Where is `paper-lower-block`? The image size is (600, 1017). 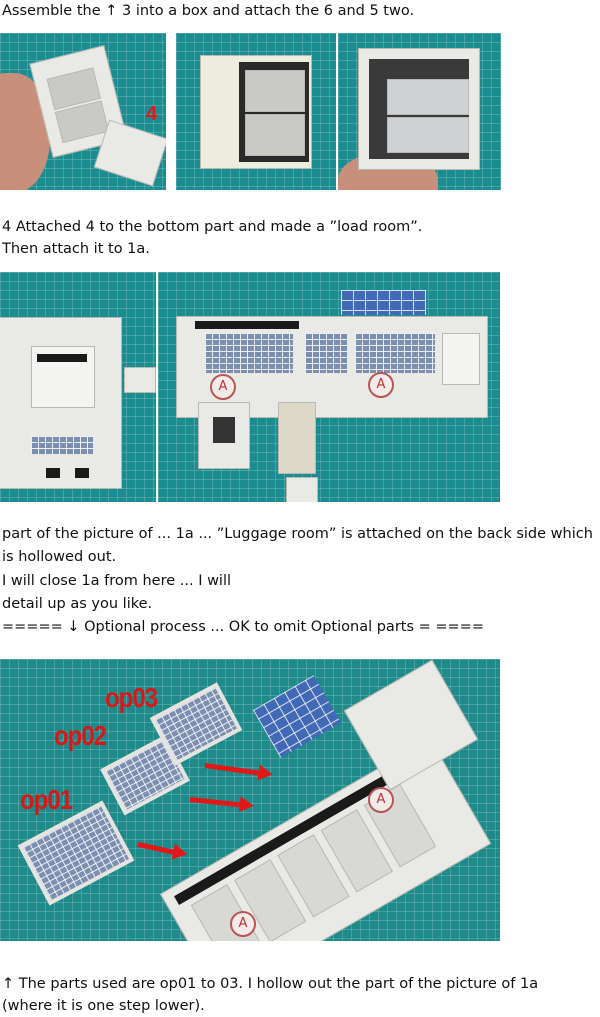
paper-lower-block is located at coordinates (224, 435).